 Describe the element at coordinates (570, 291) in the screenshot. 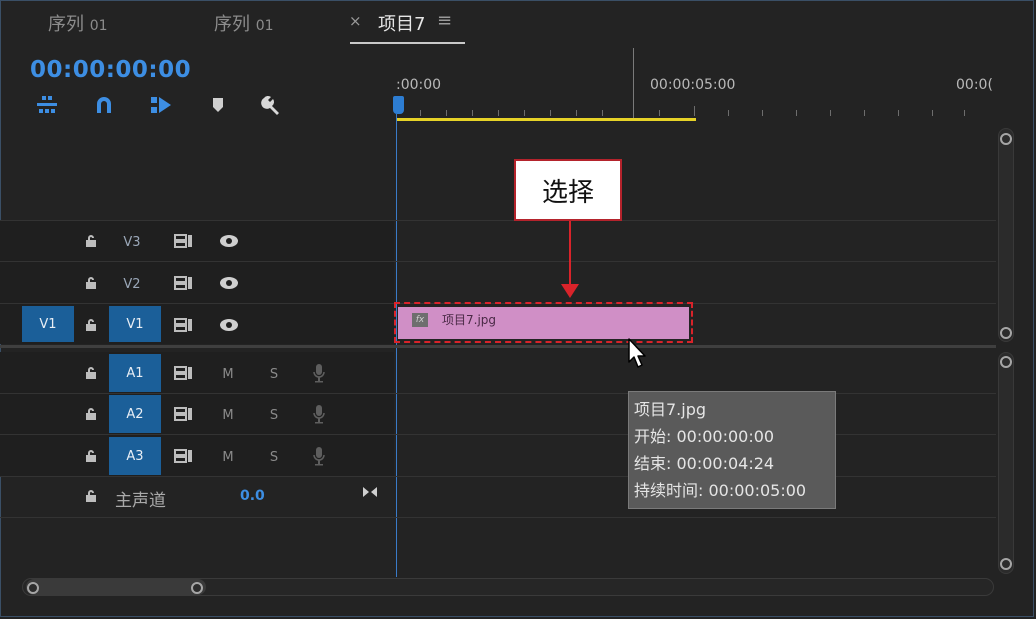

I see `callout-arrow-head` at that location.